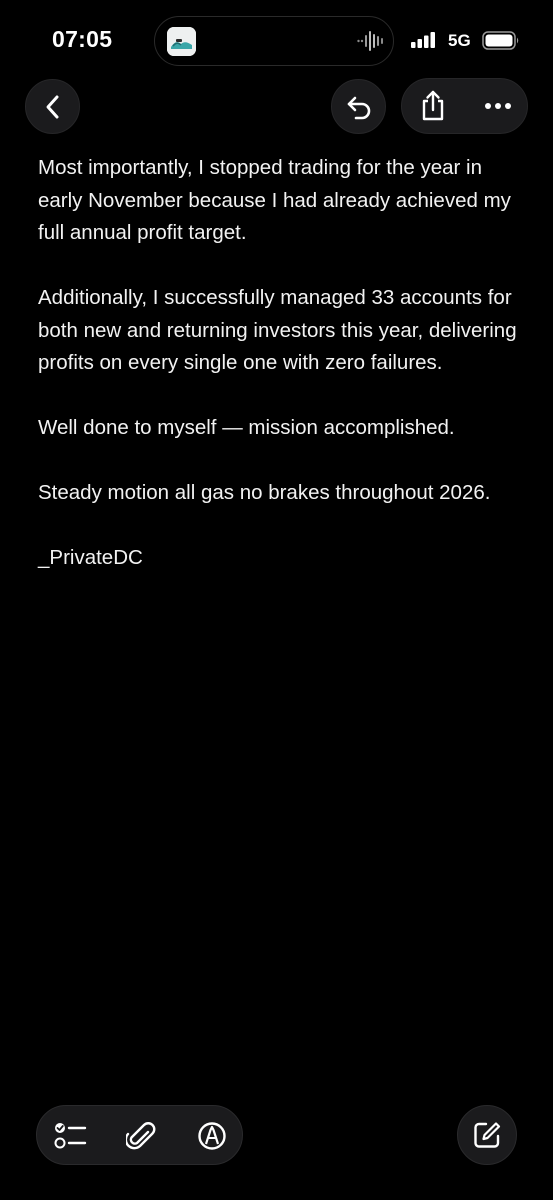 The height and width of the screenshot is (1200, 553). I want to click on share-icon, so click(433, 106).